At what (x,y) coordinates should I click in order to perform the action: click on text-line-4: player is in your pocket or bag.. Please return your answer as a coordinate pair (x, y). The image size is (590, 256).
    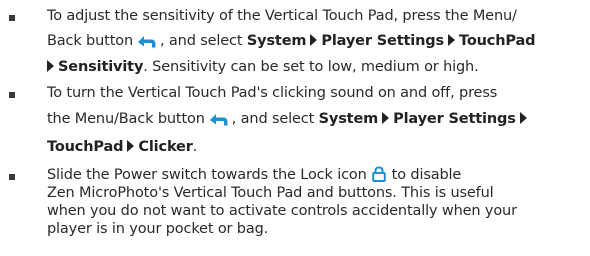
    Looking at the image, I should click on (158, 229).